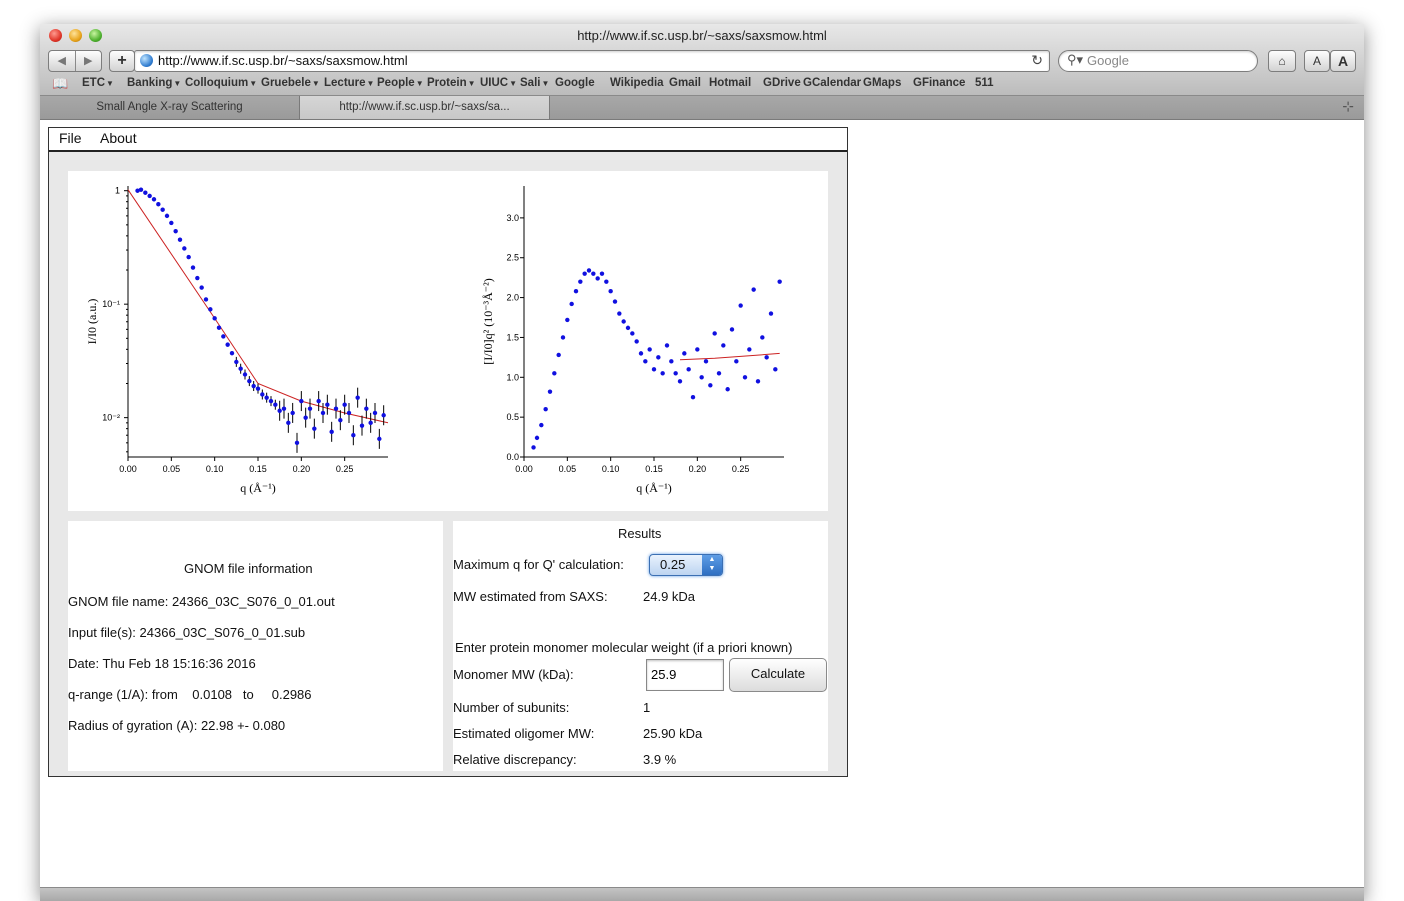 The image size is (1404, 901). Describe the element at coordinates (1158, 61) in the screenshot. I see `search-field: ⚲▾ Google` at that location.